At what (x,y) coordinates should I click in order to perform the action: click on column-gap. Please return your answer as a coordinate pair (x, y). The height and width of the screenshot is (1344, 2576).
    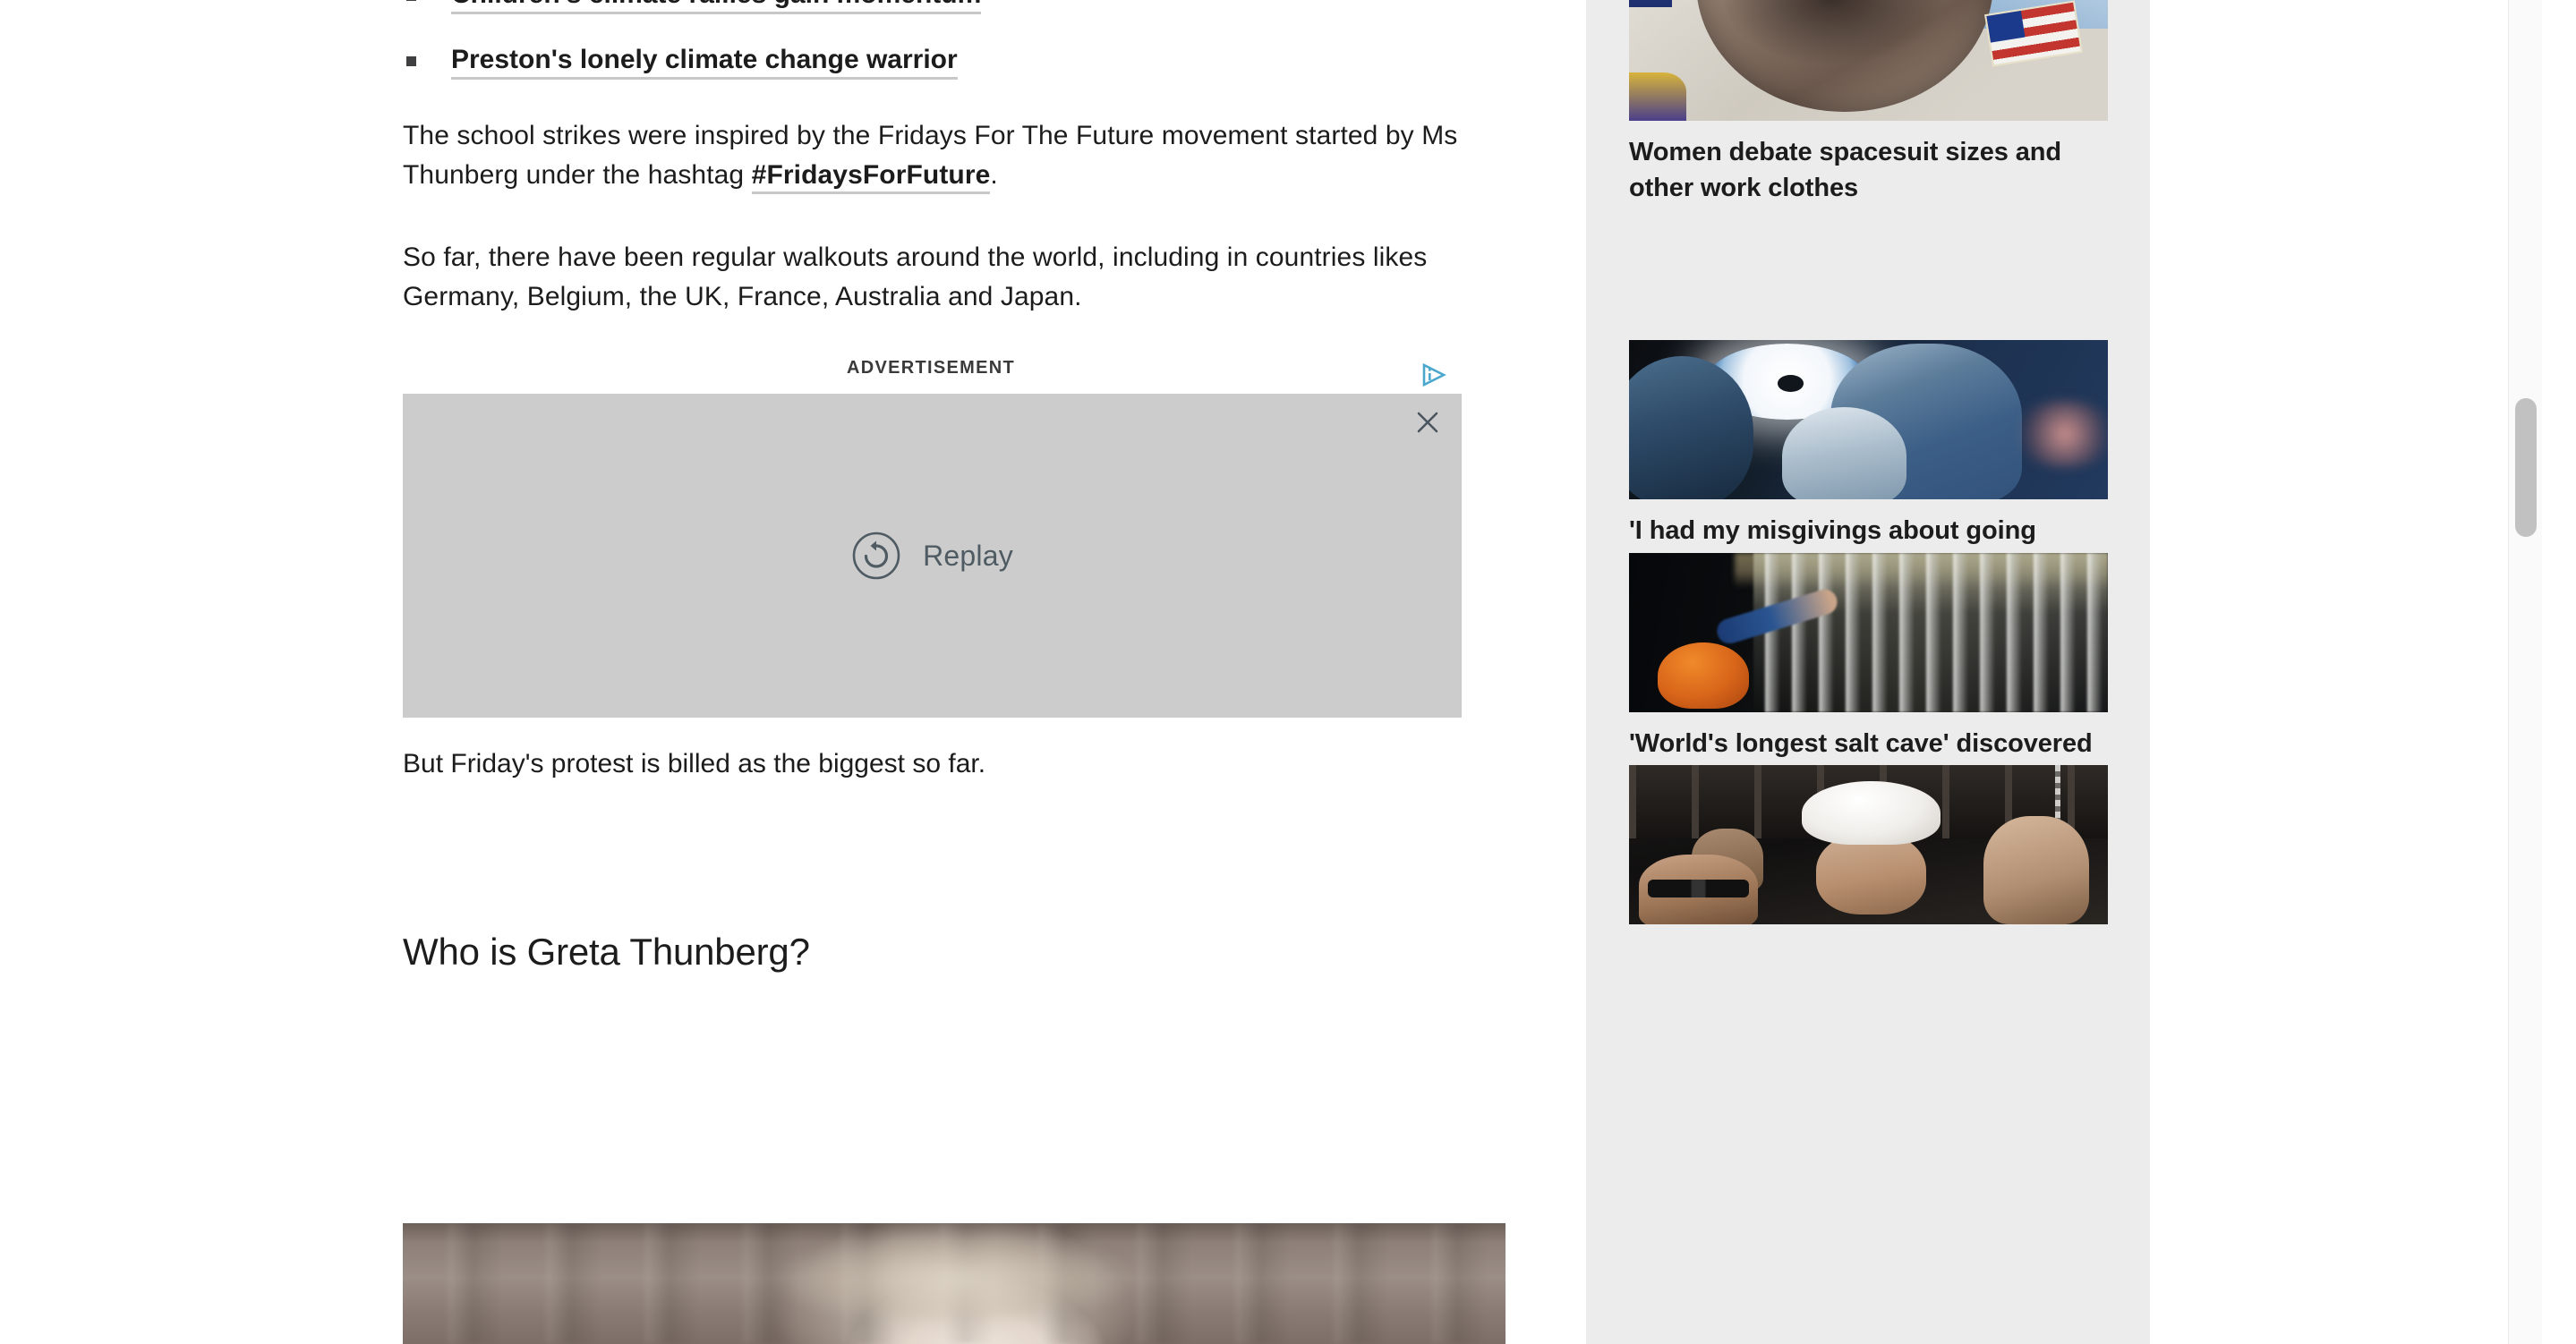
    Looking at the image, I should click on (1547, 672).